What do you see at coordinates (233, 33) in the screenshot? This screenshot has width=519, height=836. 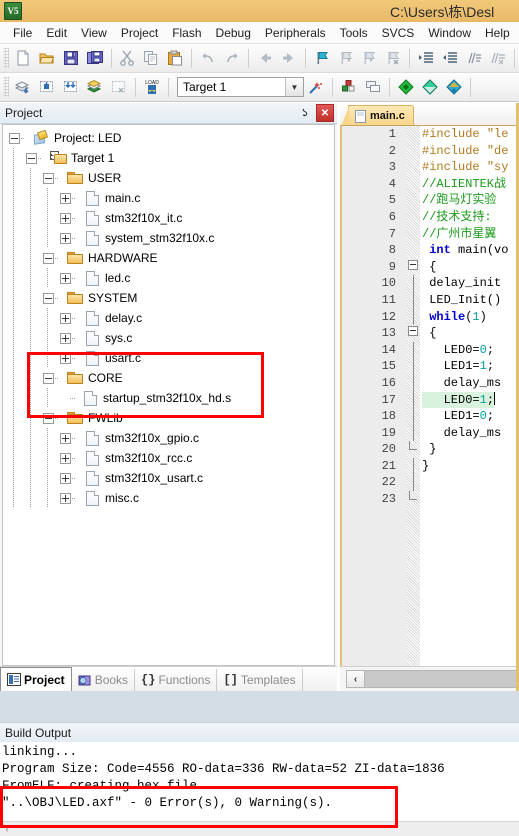 I see `menu-debug: Debug` at bounding box center [233, 33].